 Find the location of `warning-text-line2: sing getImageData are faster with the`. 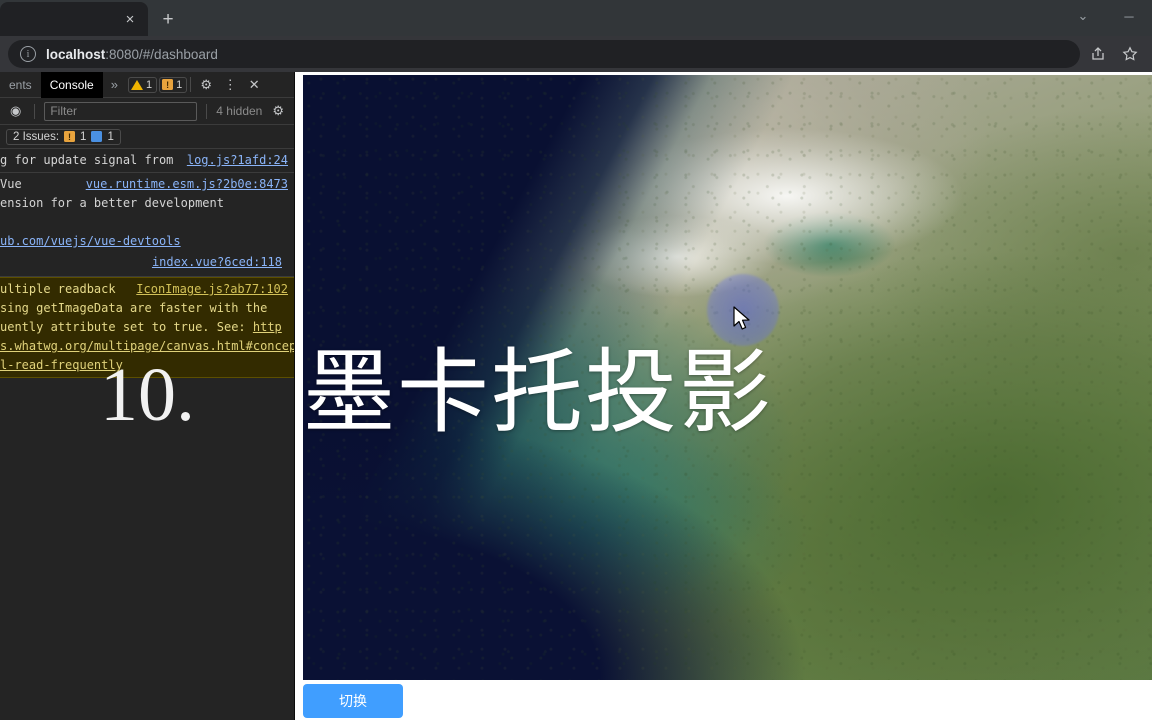

warning-text-line2: sing getImageData are faster with the is located at coordinates (134, 308).